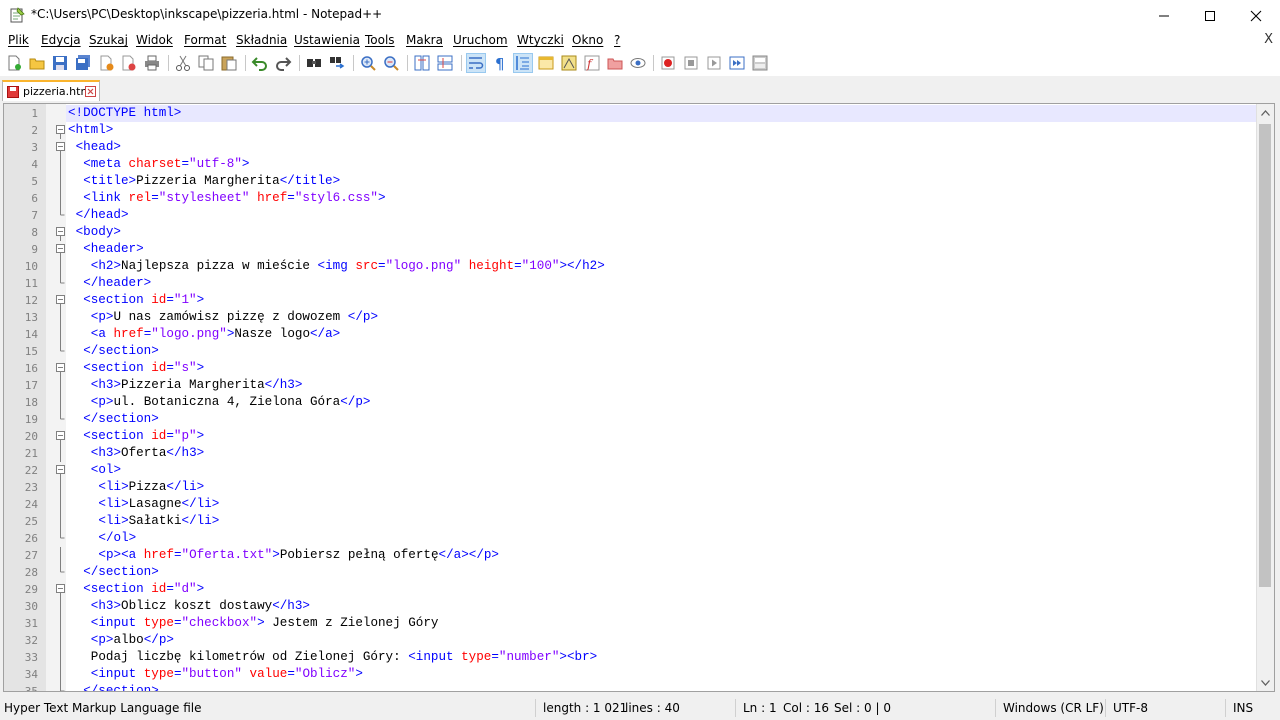 This screenshot has height=720, width=1280. What do you see at coordinates (1265, 112) in the screenshot?
I see `scroll-up-arrow-icon` at bounding box center [1265, 112].